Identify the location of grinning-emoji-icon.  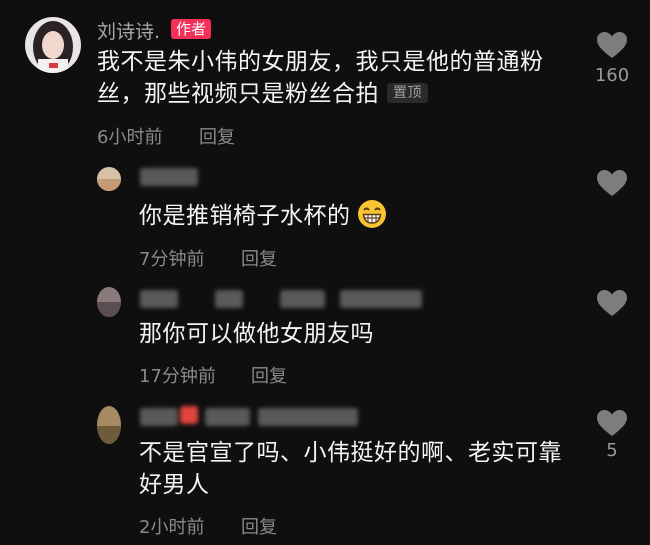
(371, 213).